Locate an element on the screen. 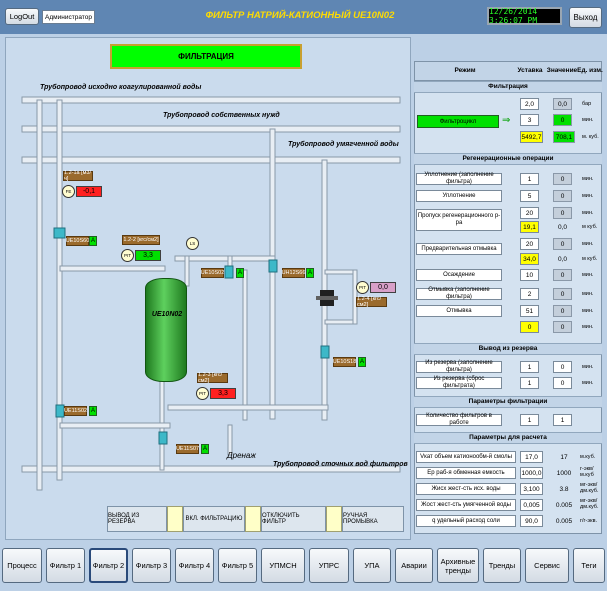  pipe-label-softened: Трубопровод умягченной воды is located at coordinates (343, 144).